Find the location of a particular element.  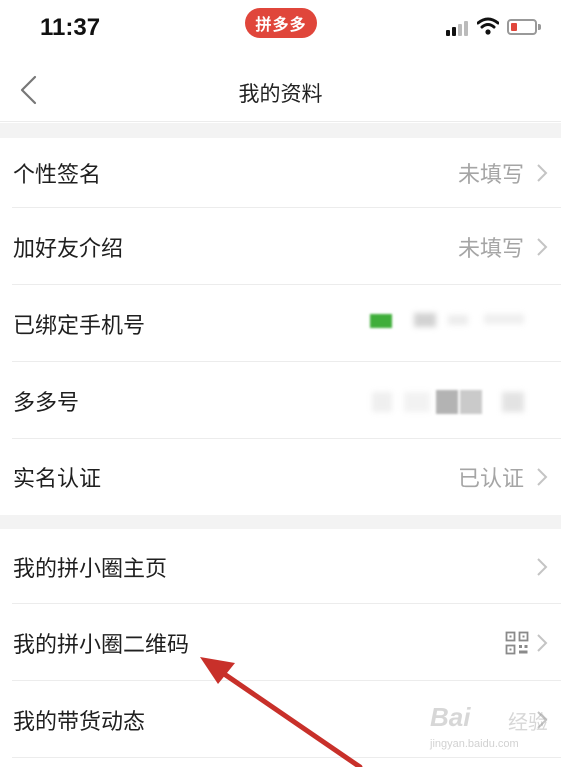

status-bar: 11:37 拼多多 is located at coordinates (280, 29).